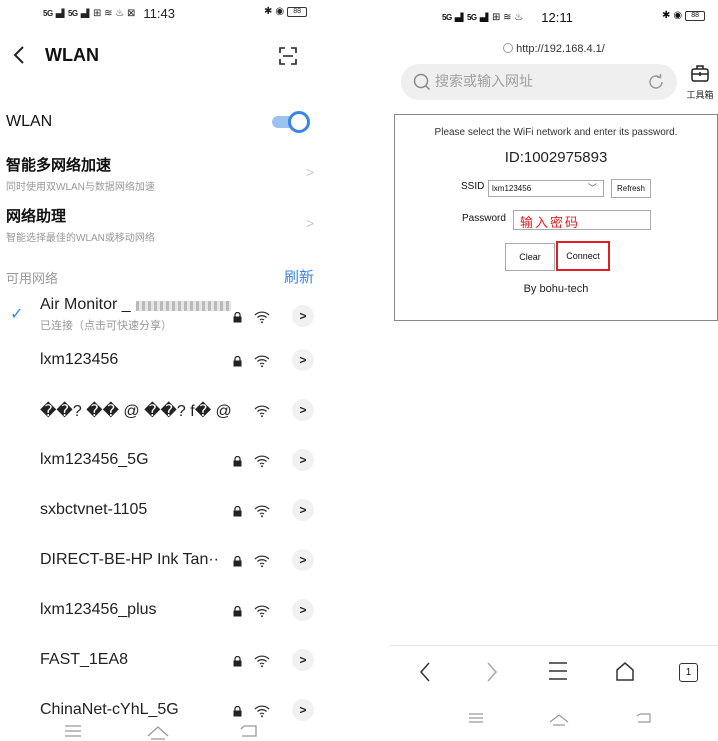 The height and width of the screenshot is (741, 718). What do you see at coordinates (688, 672) in the screenshot?
I see `tab-count-button: 1` at bounding box center [688, 672].